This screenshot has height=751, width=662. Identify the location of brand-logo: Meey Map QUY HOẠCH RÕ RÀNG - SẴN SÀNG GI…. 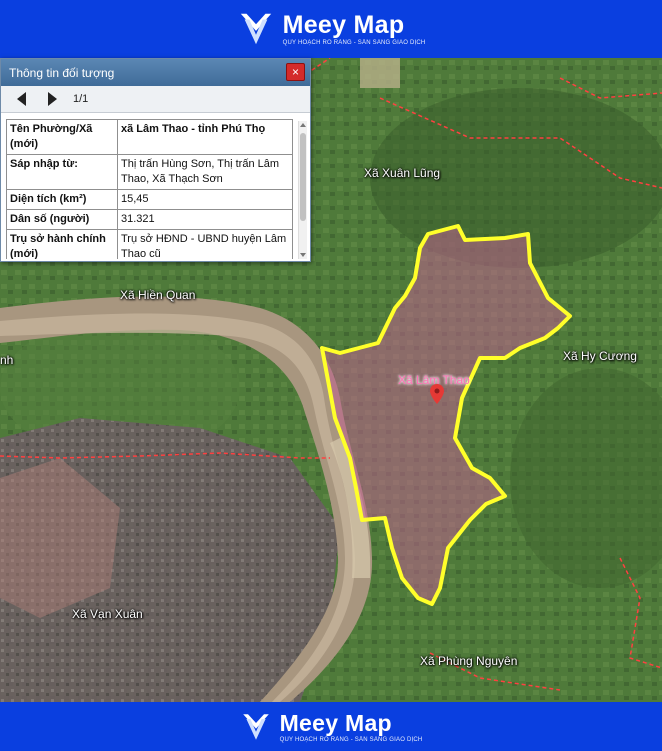
(331, 29).